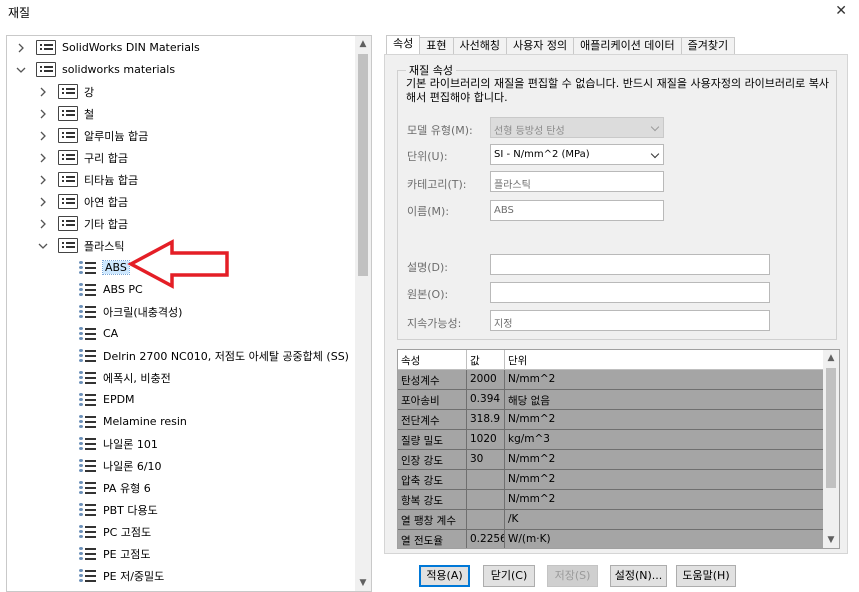 The image size is (859, 592). What do you see at coordinates (132, 466) in the screenshot?
I see `tree-item-label: 나일론 6/10` at bounding box center [132, 466].